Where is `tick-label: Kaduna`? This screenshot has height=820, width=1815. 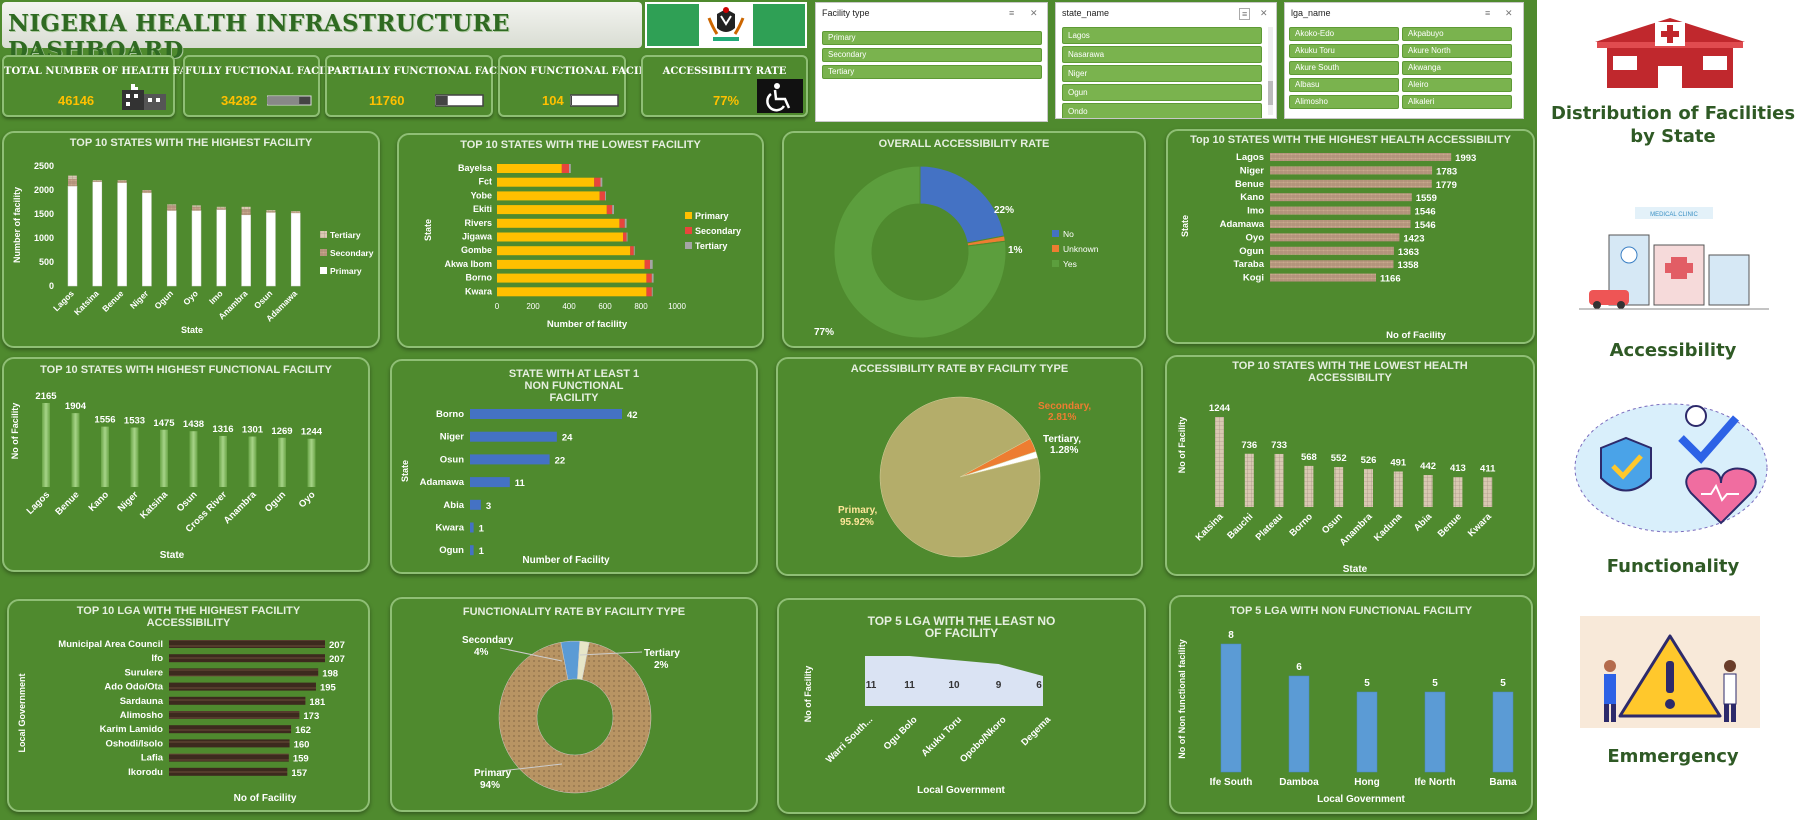 tick-label: Kaduna is located at coordinates (1388, 527).